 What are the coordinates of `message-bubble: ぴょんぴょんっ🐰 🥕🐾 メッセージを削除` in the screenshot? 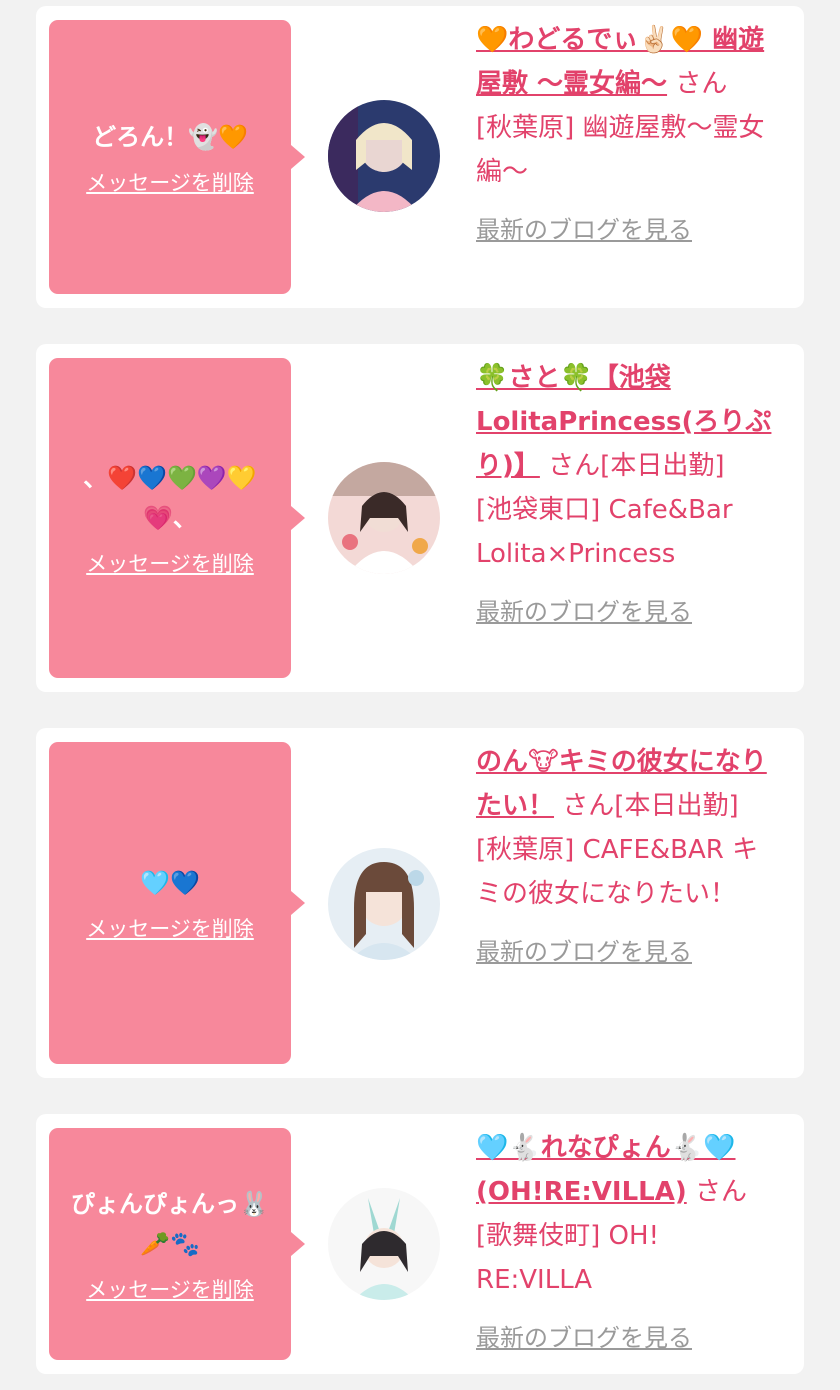 It's located at (170, 1244).